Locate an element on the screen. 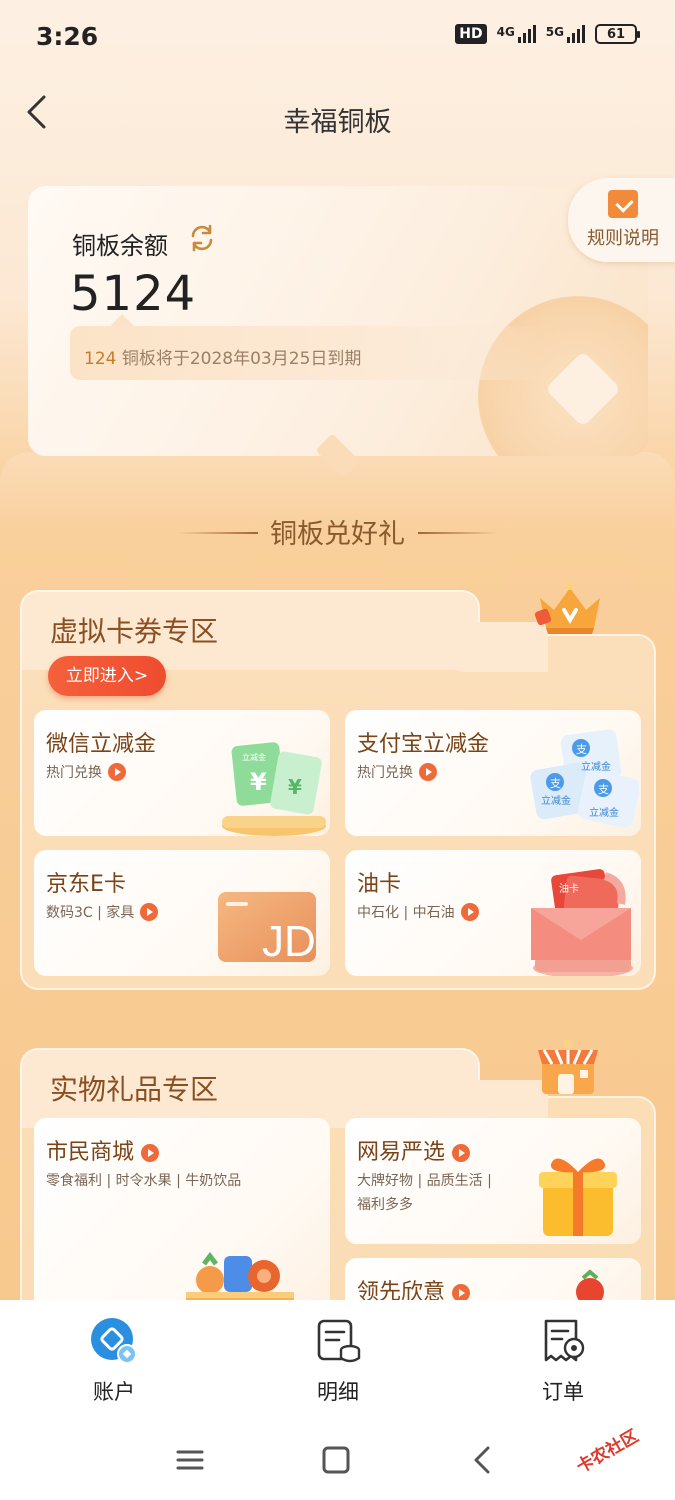 The height and width of the screenshot is (1500, 675). expire-amount: 124 is located at coordinates (100, 359).